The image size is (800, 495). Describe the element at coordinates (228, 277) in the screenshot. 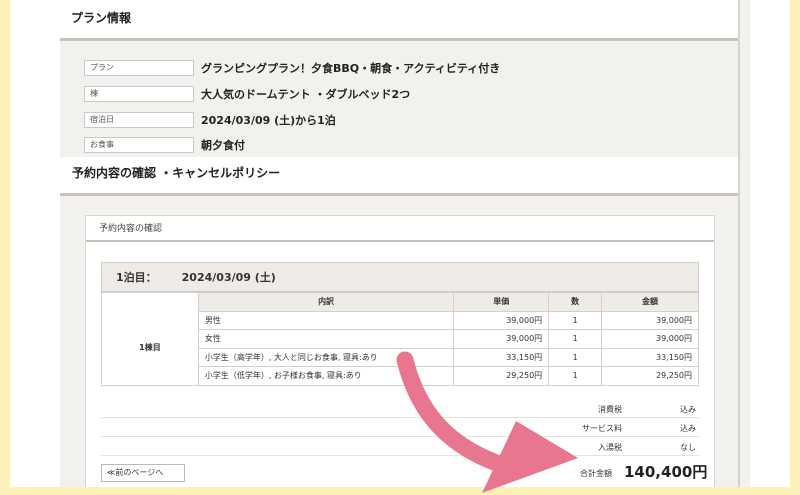

I see `night-date: 2024/03/09 (土)` at that location.